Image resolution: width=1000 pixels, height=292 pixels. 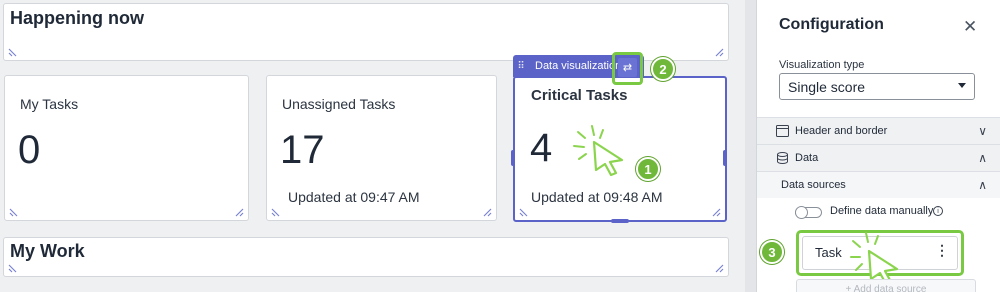 I want to click on visualization-type-select: Single score, so click(x=877, y=86).